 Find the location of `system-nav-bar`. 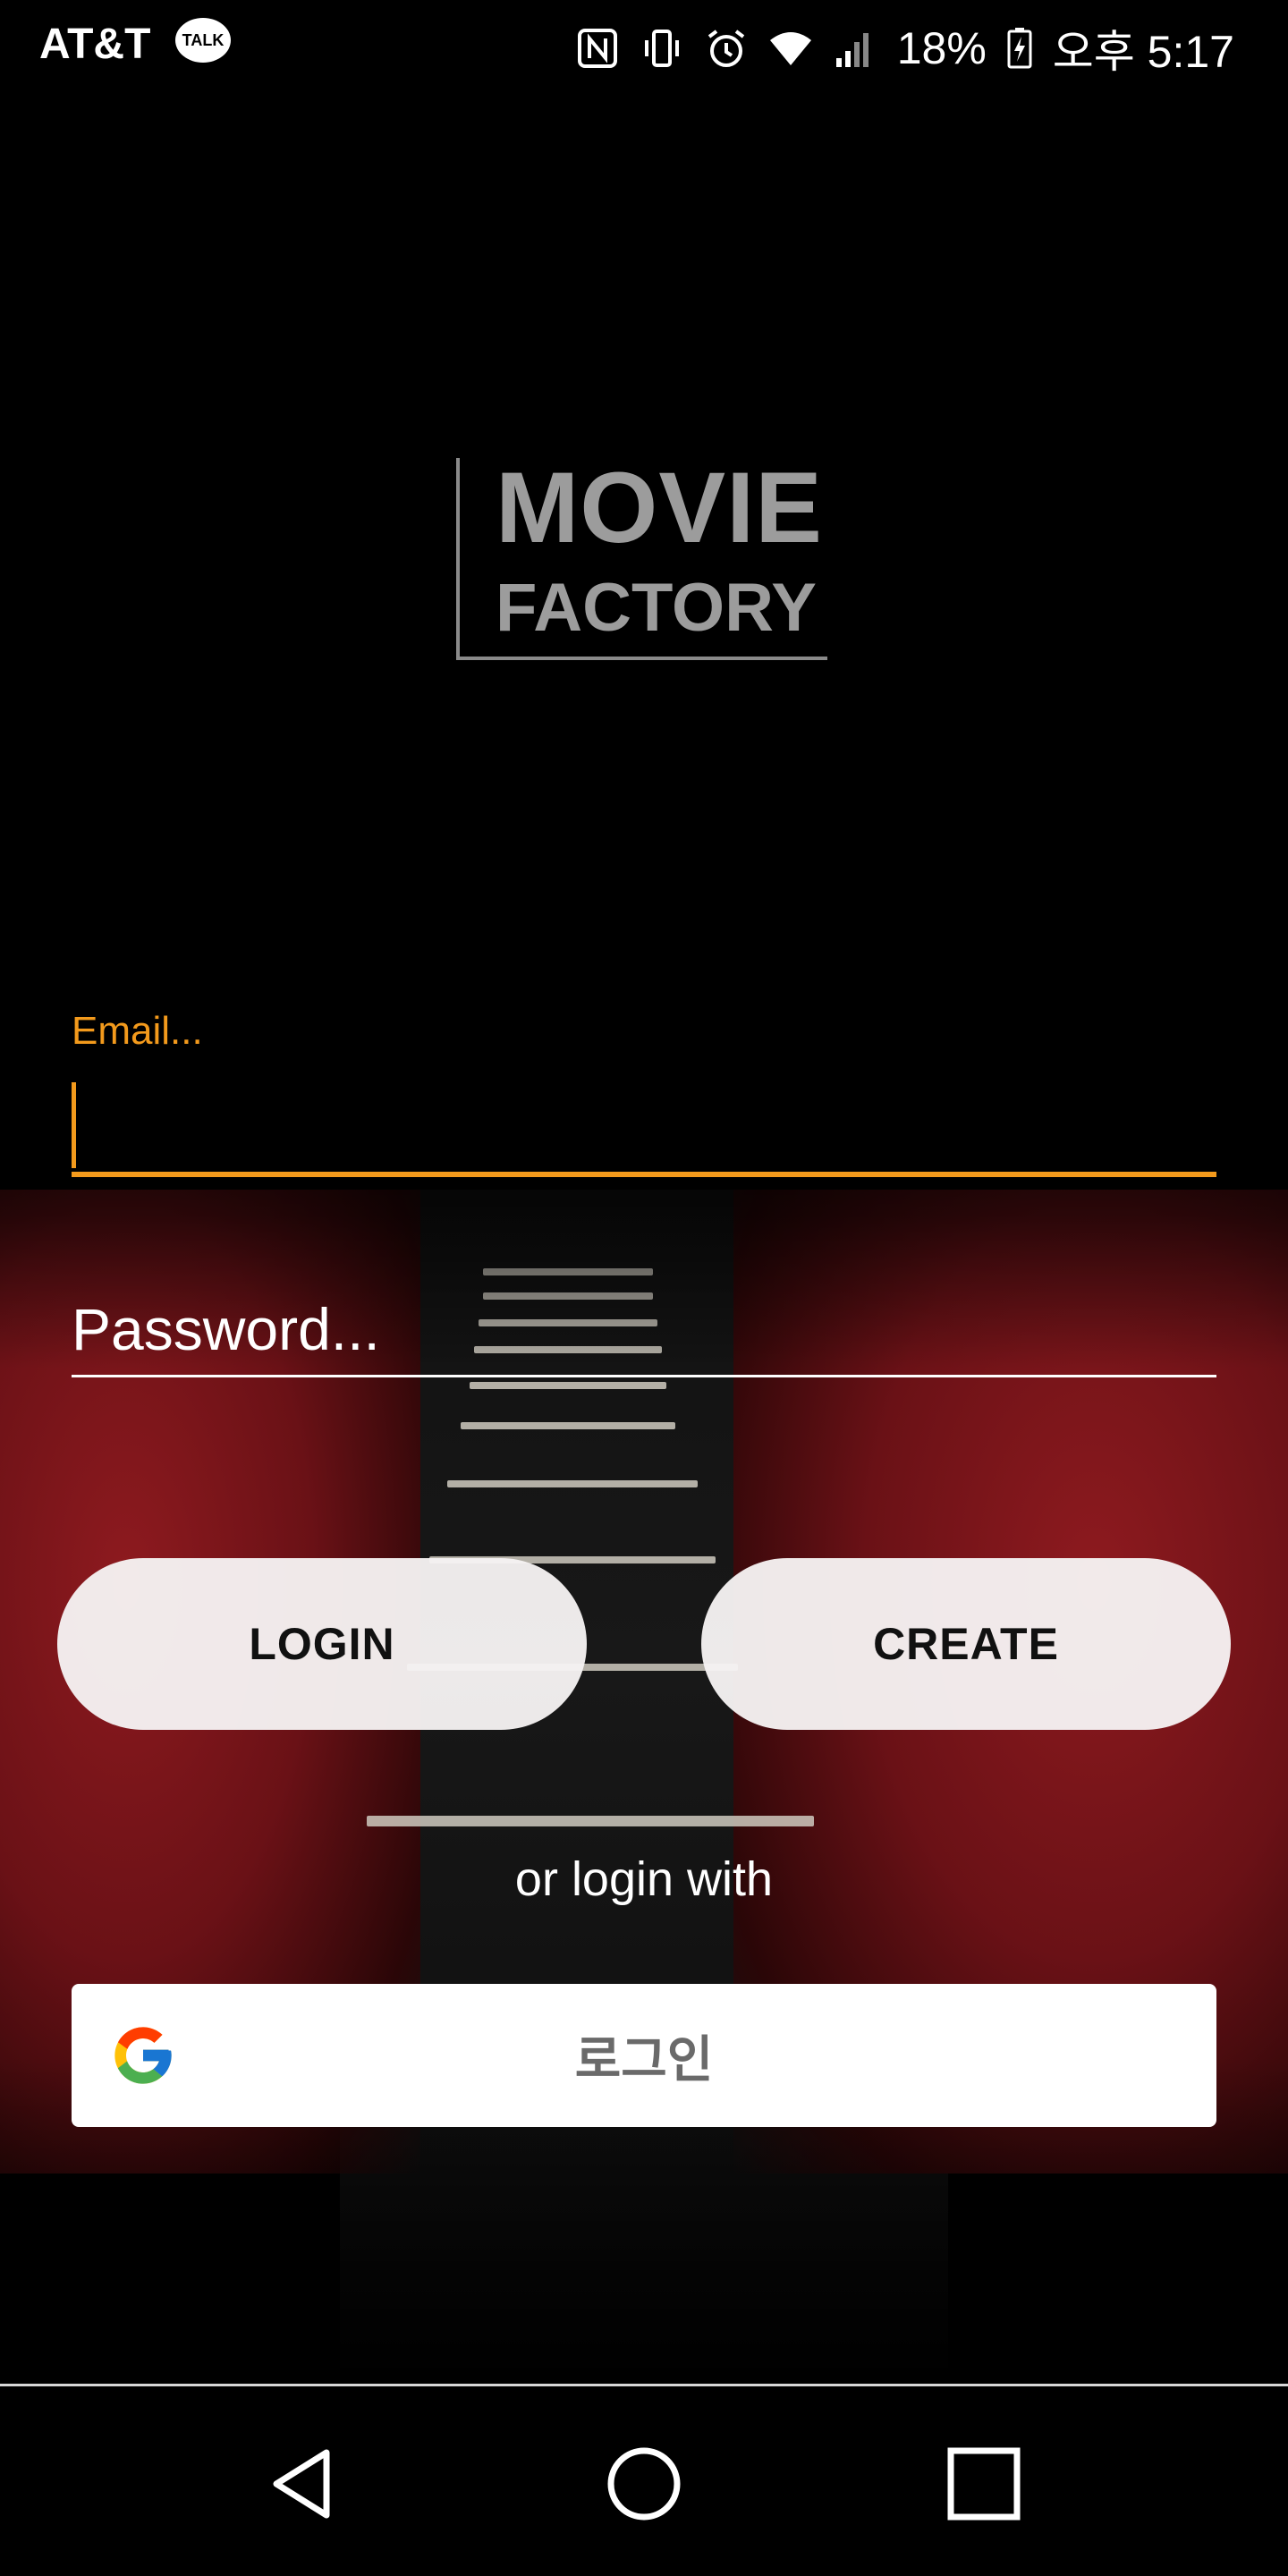

system-nav-bar is located at coordinates (644, 2480).